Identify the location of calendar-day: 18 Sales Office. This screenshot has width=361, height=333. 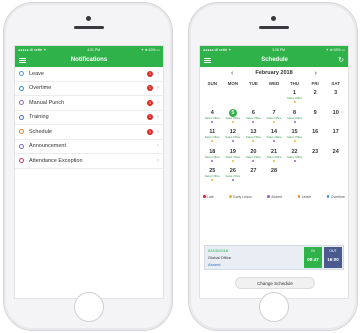
(212, 157).